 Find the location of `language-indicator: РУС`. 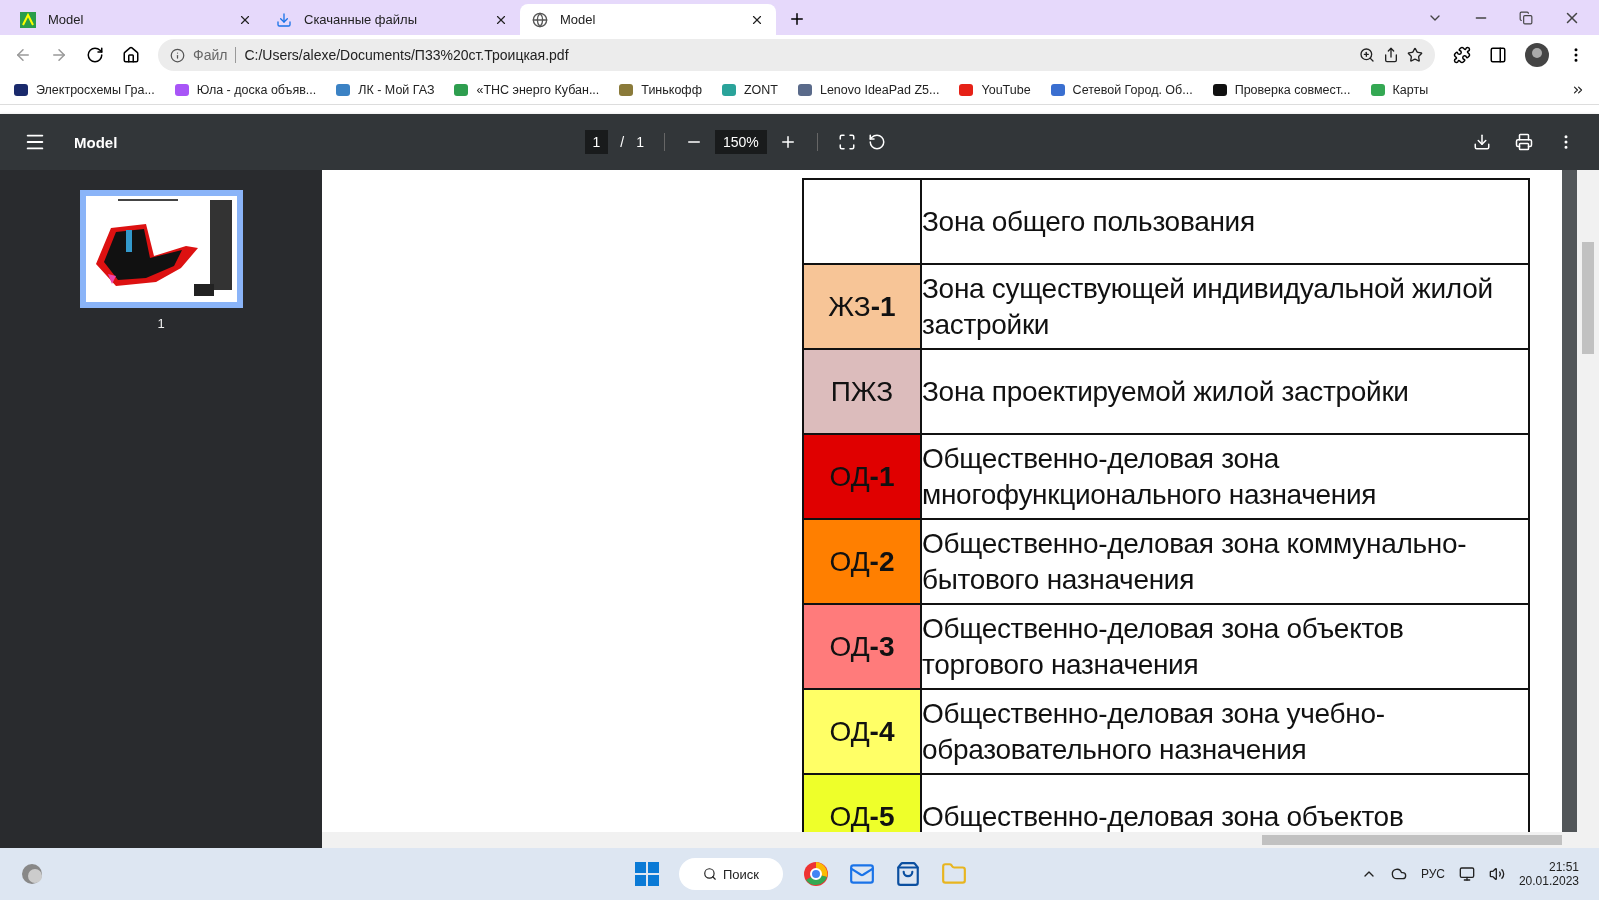

language-indicator: РУС is located at coordinates (1432, 874).